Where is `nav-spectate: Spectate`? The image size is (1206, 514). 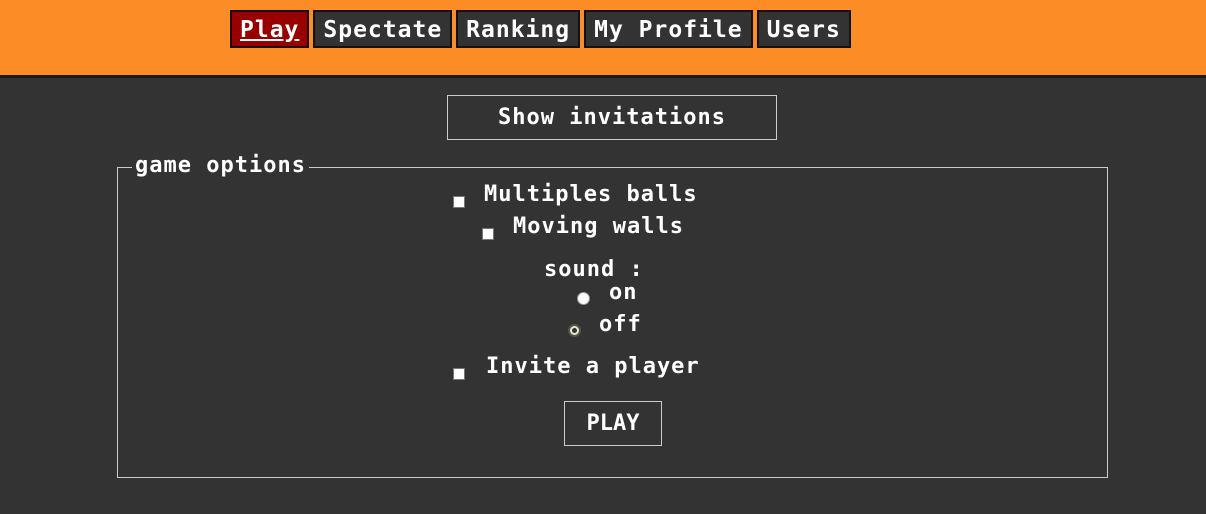 nav-spectate: Spectate is located at coordinates (383, 29).